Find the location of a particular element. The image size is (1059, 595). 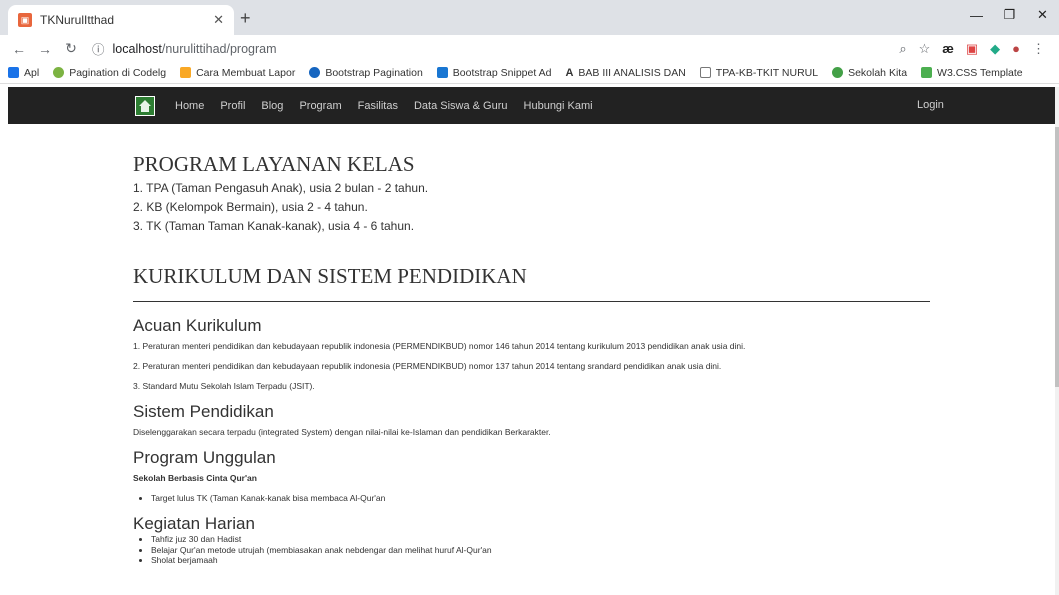

restore-icon: ❐ is located at coordinates (1009, 15).